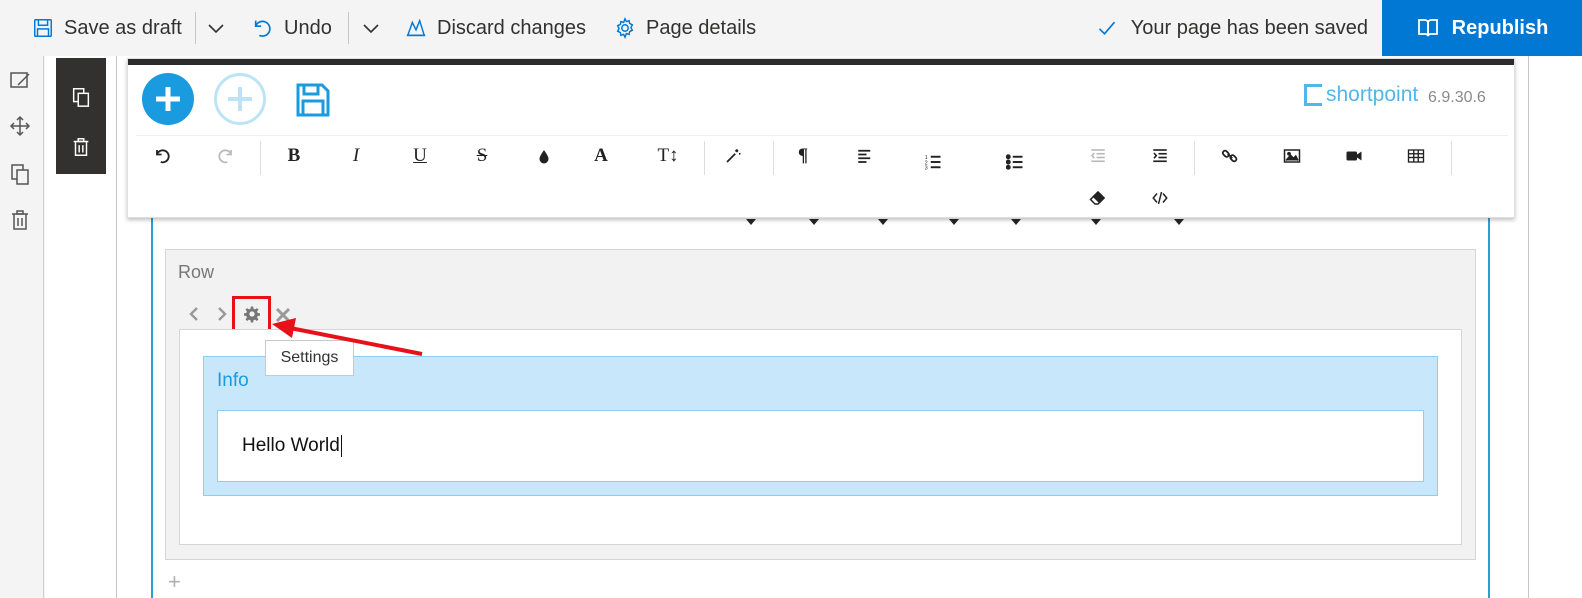 Image resolution: width=1582 pixels, height=598 pixels. What do you see at coordinates (251, 314) in the screenshot?
I see `settings-highlight-box` at bounding box center [251, 314].